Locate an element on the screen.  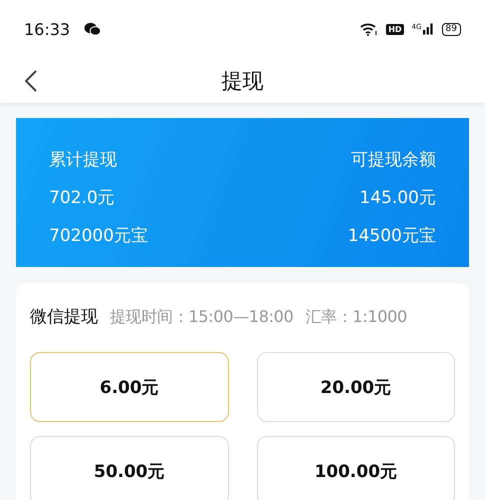
section-title: 微信提现 is located at coordinates (64, 317).